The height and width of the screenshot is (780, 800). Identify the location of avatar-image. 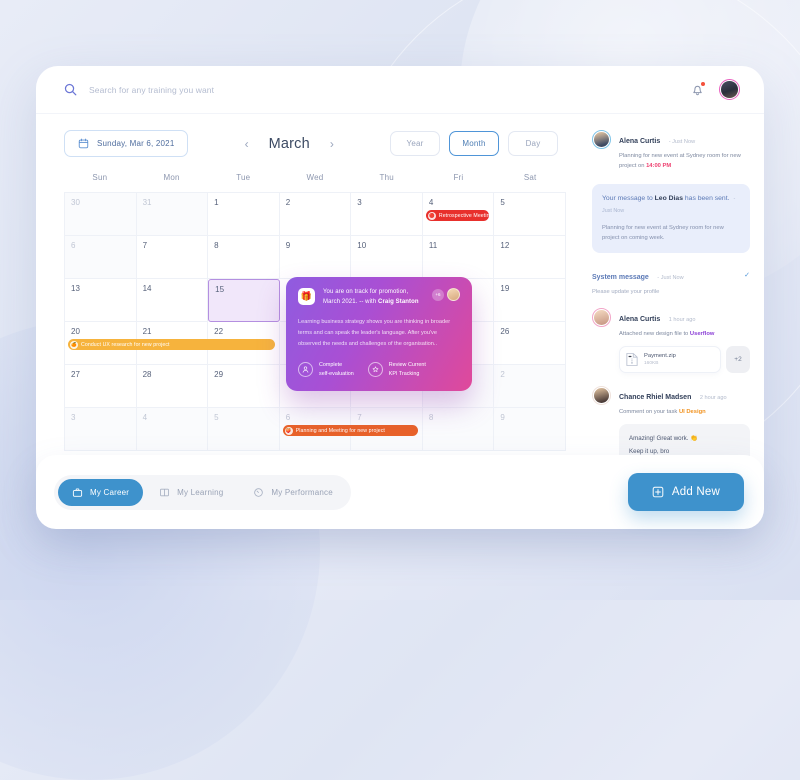
(729, 89).